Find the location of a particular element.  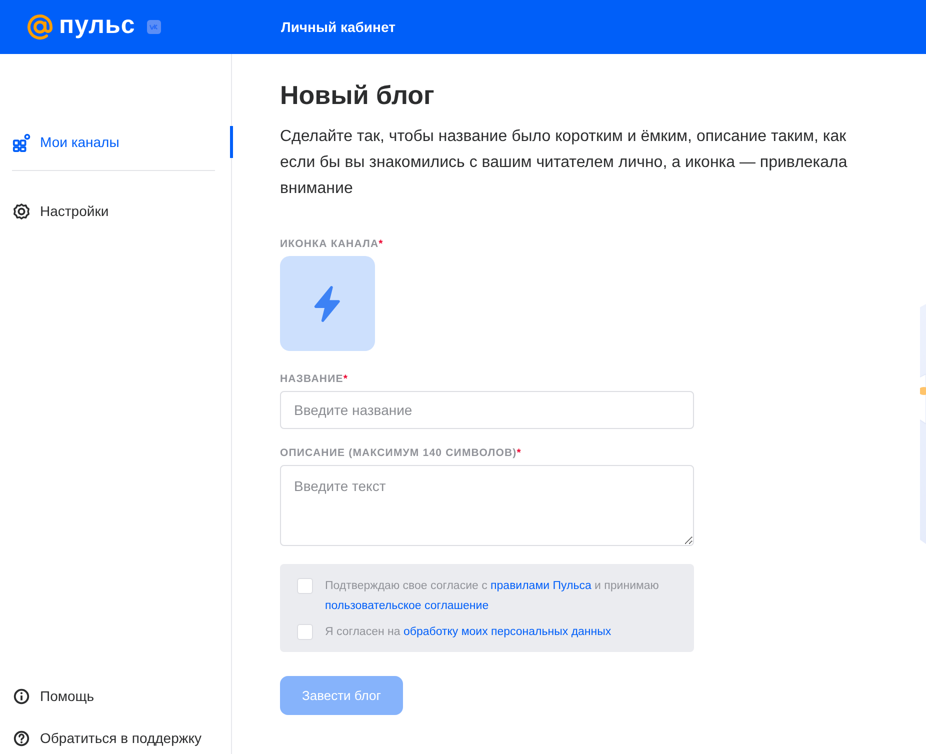

page-title: Личный кабинет is located at coordinates (338, 27).